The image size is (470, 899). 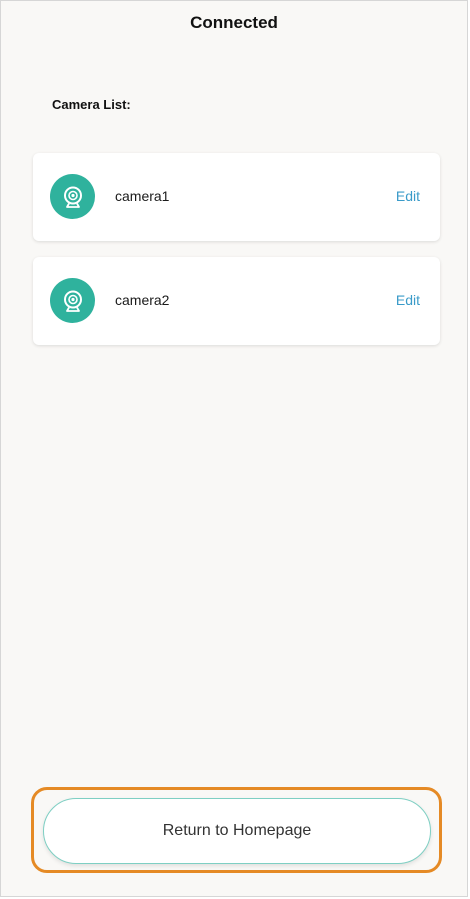 What do you see at coordinates (237, 831) in the screenshot?
I see `return-to-homepage-button: Return to Homepage` at bounding box center [237, 831].